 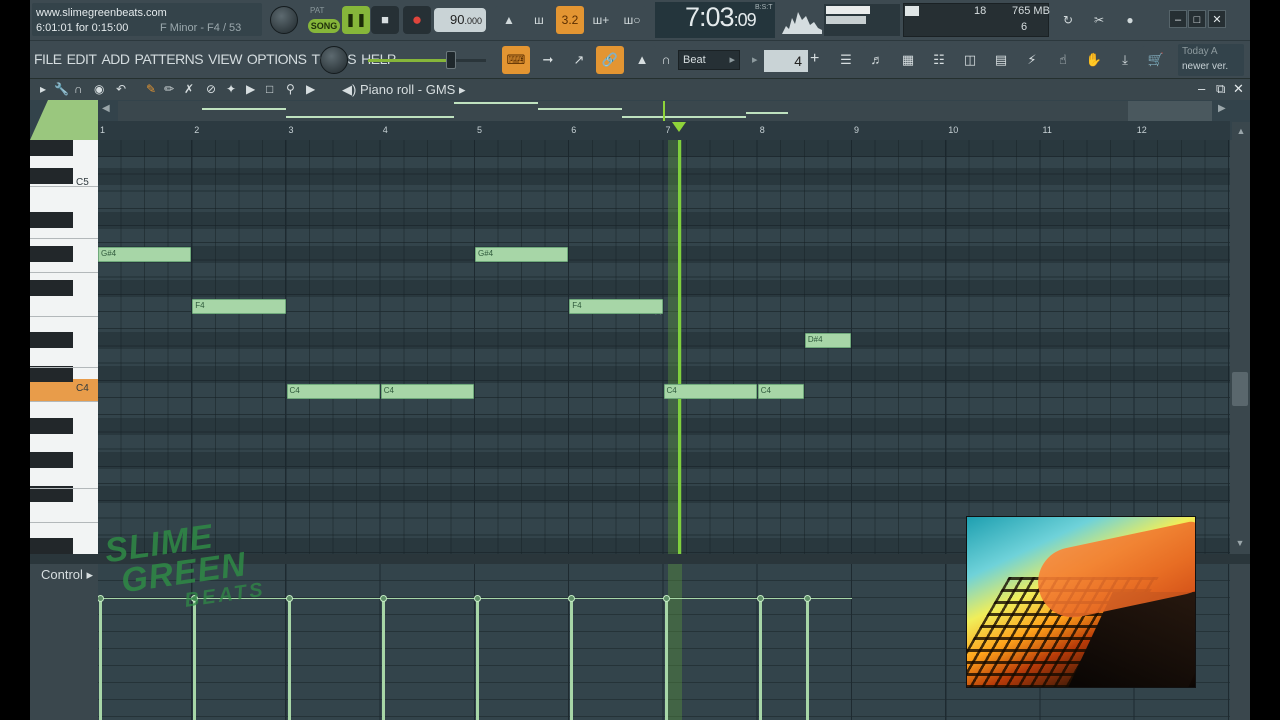 I want to click on delete-tool-icon: ✗, so click(x=189, y=89).